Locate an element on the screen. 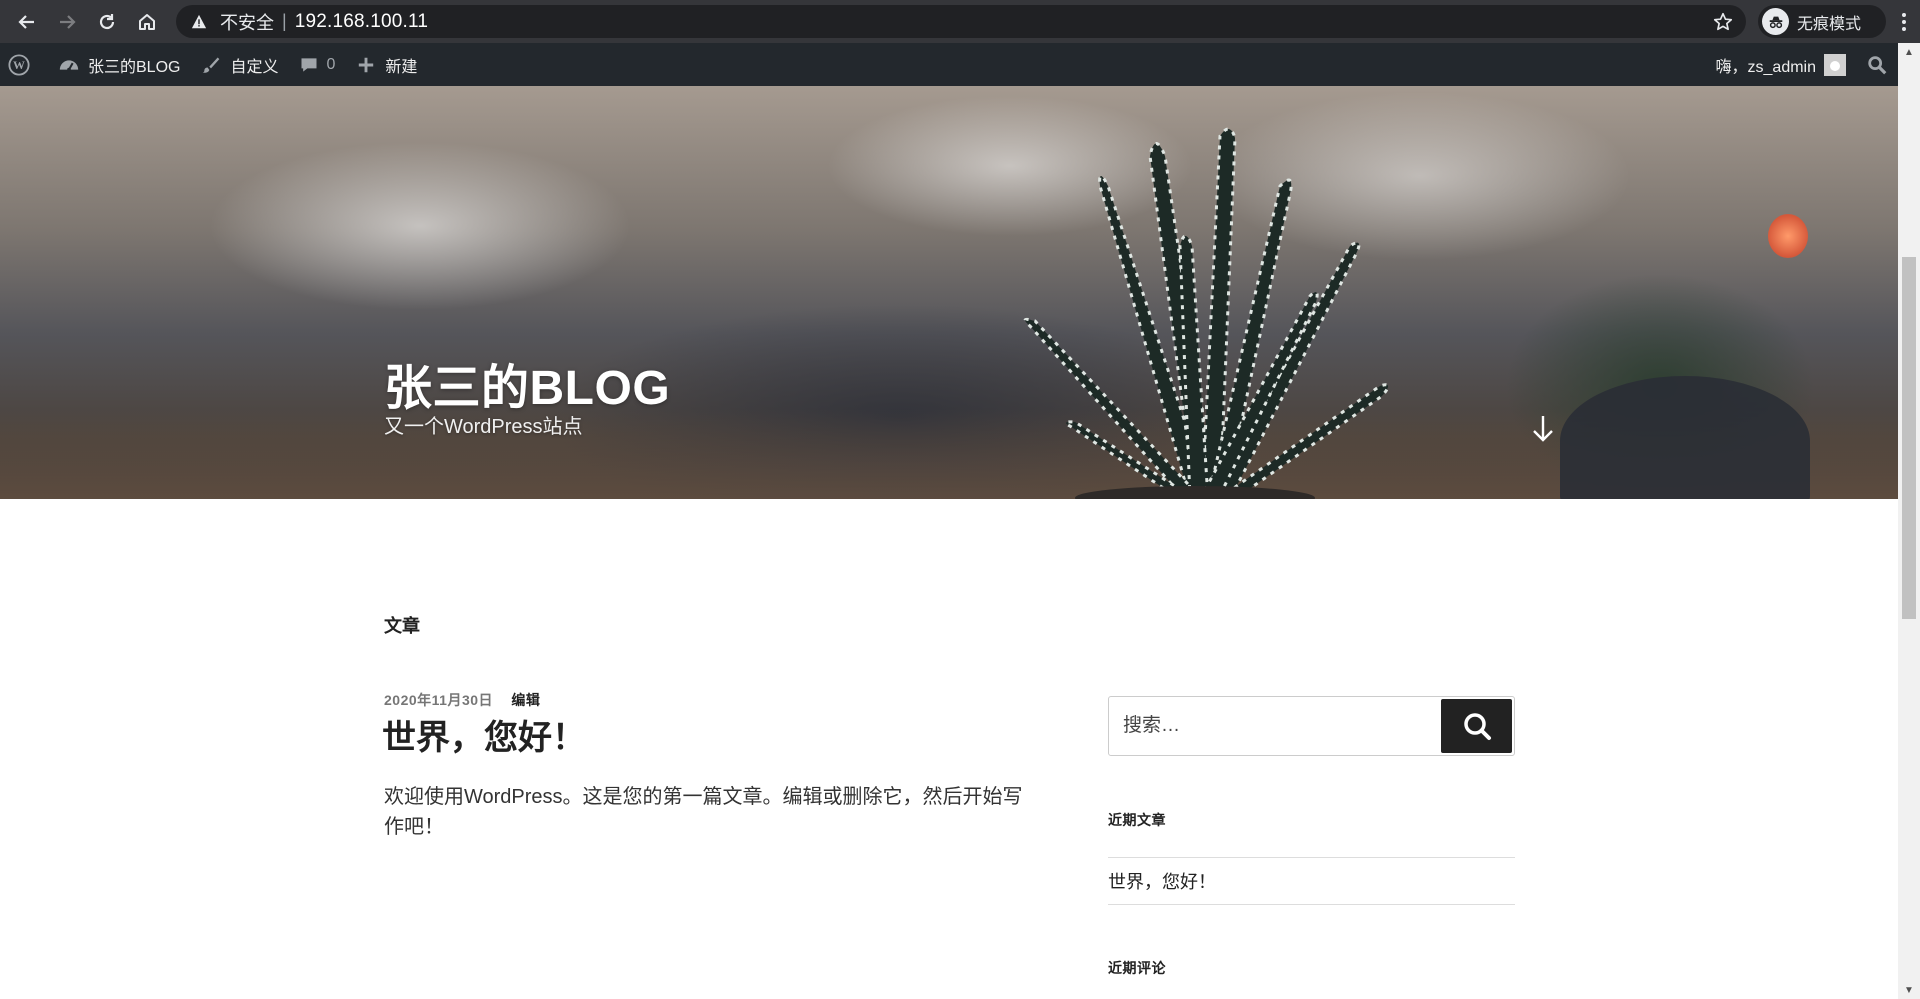  scroll-down-link is located at coordinates (1543, 429).